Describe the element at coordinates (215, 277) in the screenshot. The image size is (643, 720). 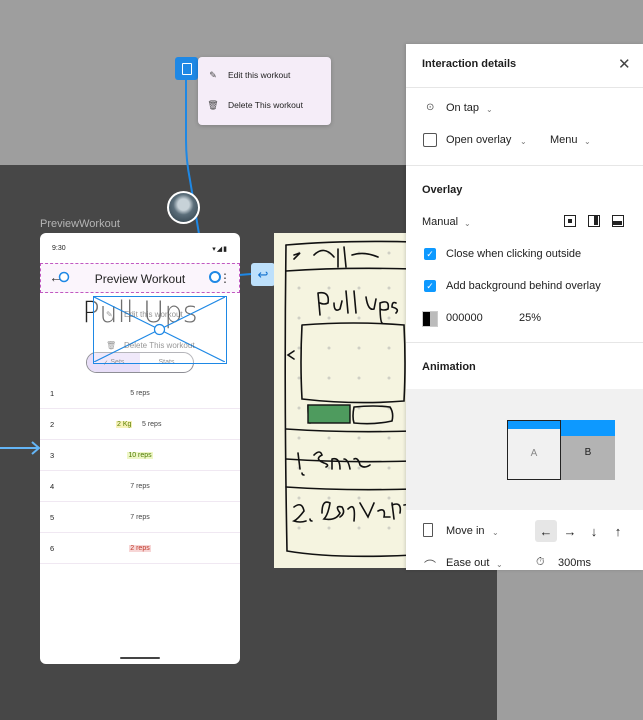
I see `handle-right` at that location.